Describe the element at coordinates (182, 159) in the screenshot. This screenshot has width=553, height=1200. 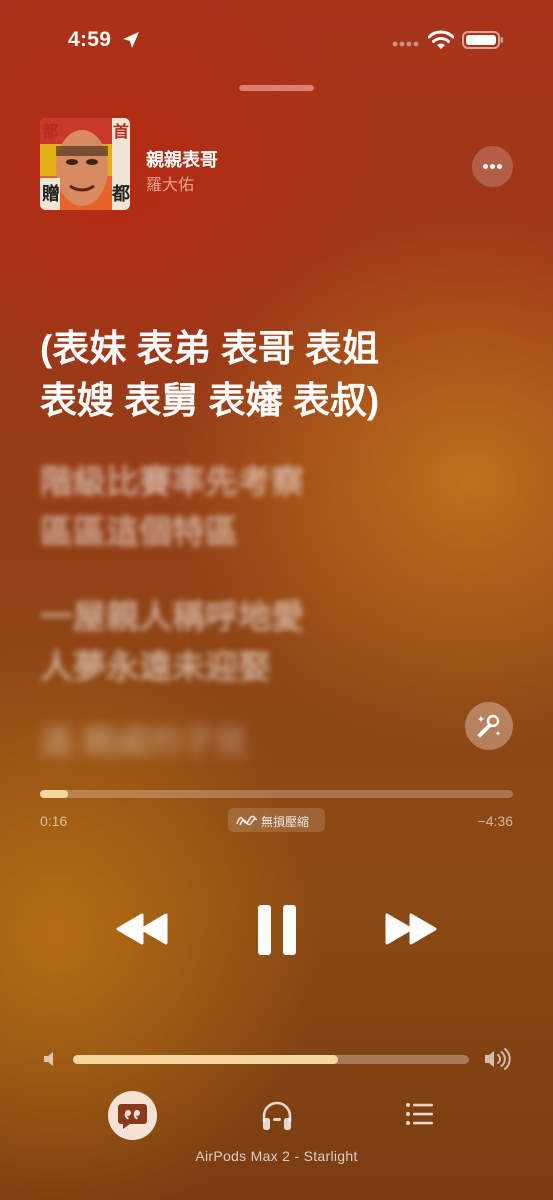
I see `song-title: 親親表哥` at that location.